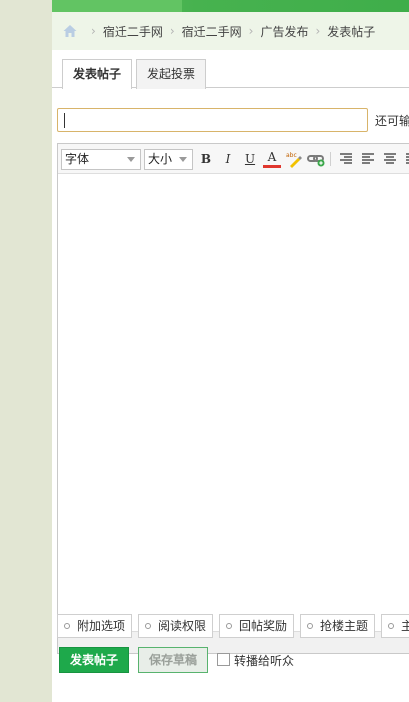 Image resolution: width=409 pixels, height=702 pixels. Describe the element at coordinates (77, 159) in the screenshot. I see `font-family-label: 字体` at that location.